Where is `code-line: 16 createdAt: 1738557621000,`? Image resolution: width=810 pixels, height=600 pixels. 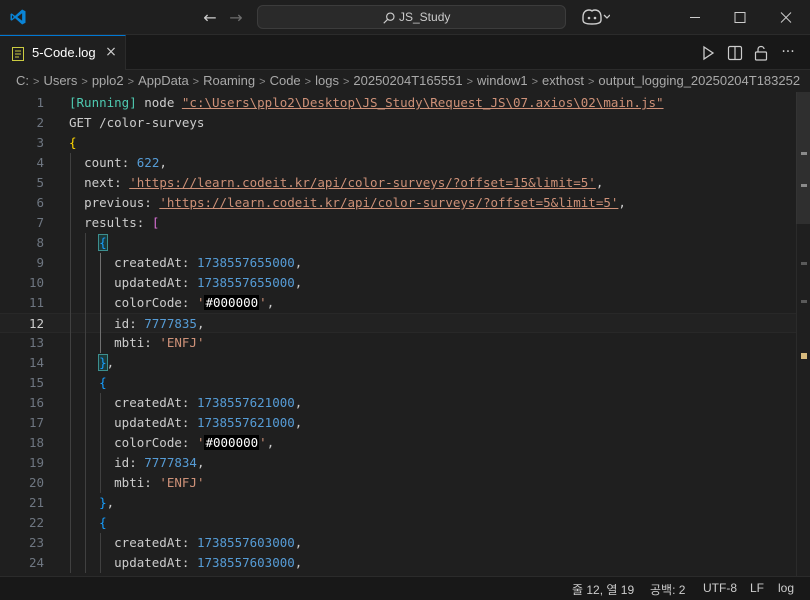
code-line: 16 createdAt: 1738557621000, is located at coordinates (398, 403).